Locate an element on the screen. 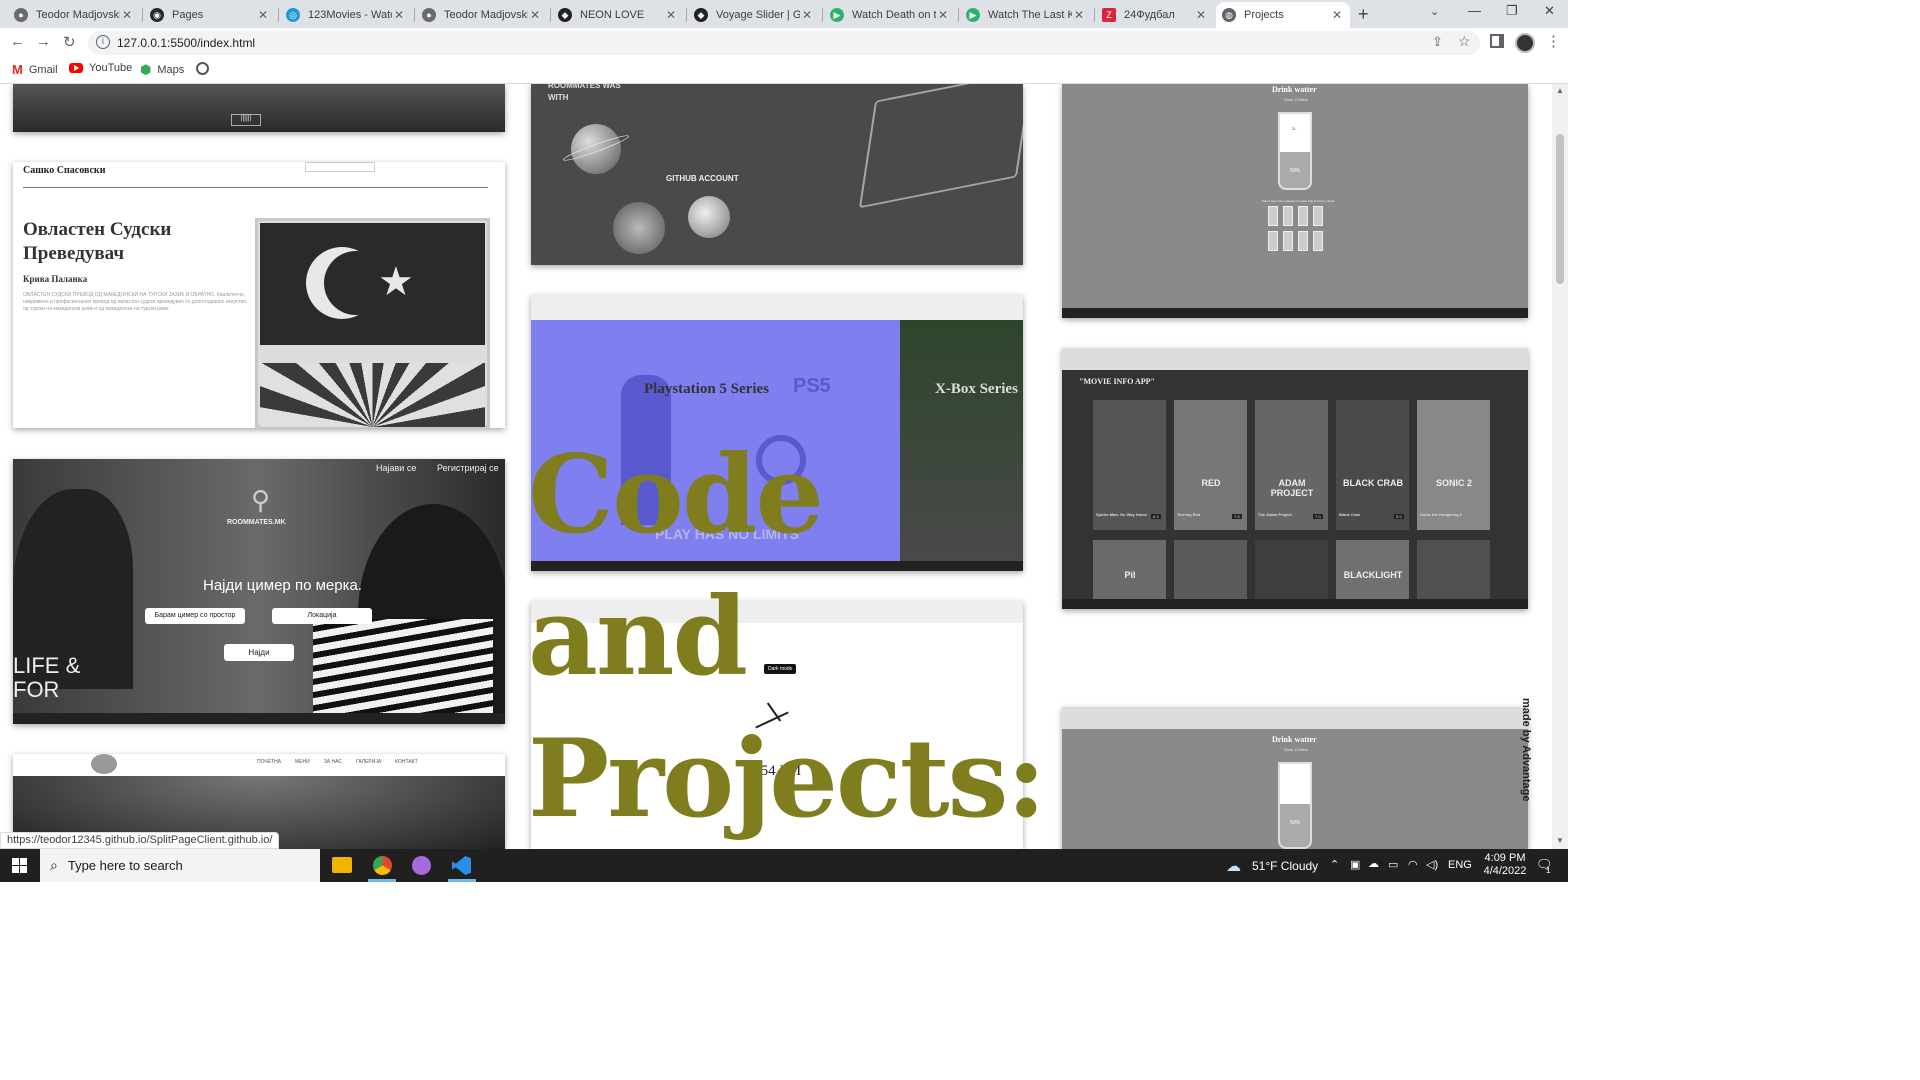 This screenshot has height=1080, width=1920. poster-art-text: RED is located at coordinates (1211, 483).